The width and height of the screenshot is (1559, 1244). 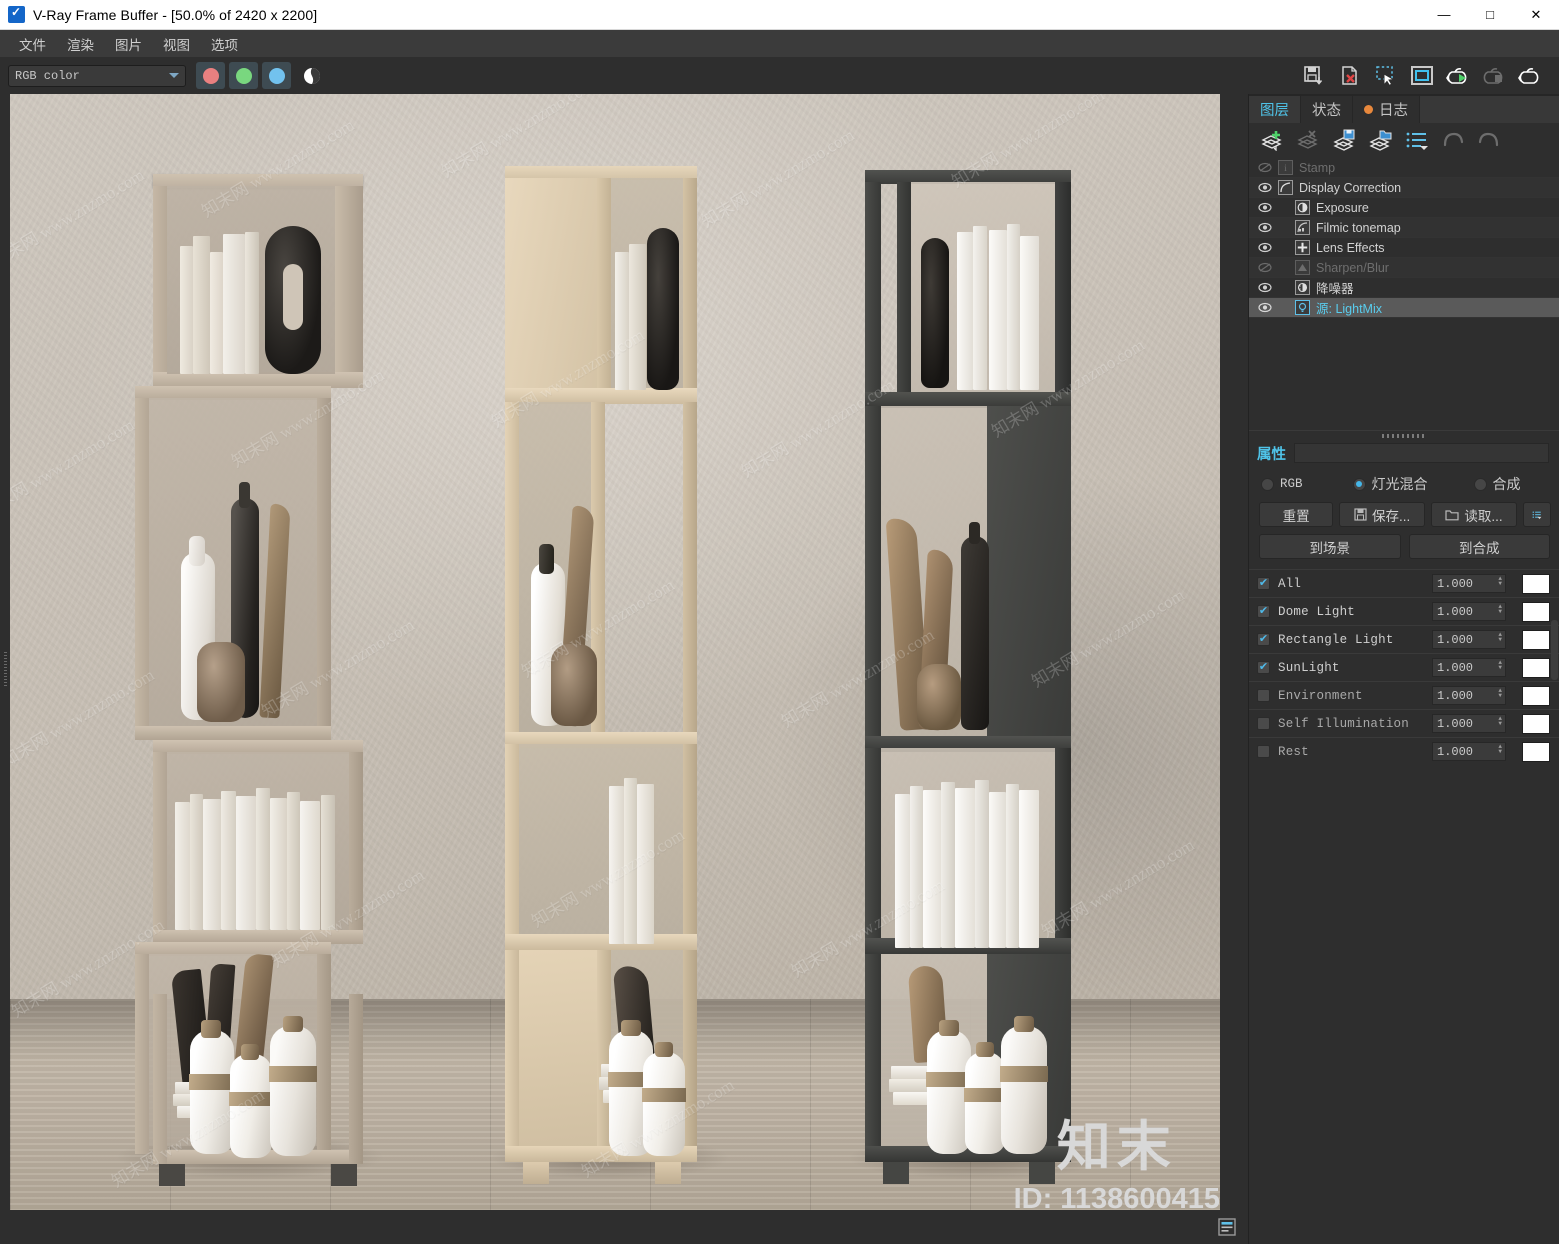 What do you see at coordinates (1404, 723) in the screenshot?
I see `lightmix-row-self-illumination: Self Illumination 1.000 ▲ ▼` at bounding box center [1404, 723].